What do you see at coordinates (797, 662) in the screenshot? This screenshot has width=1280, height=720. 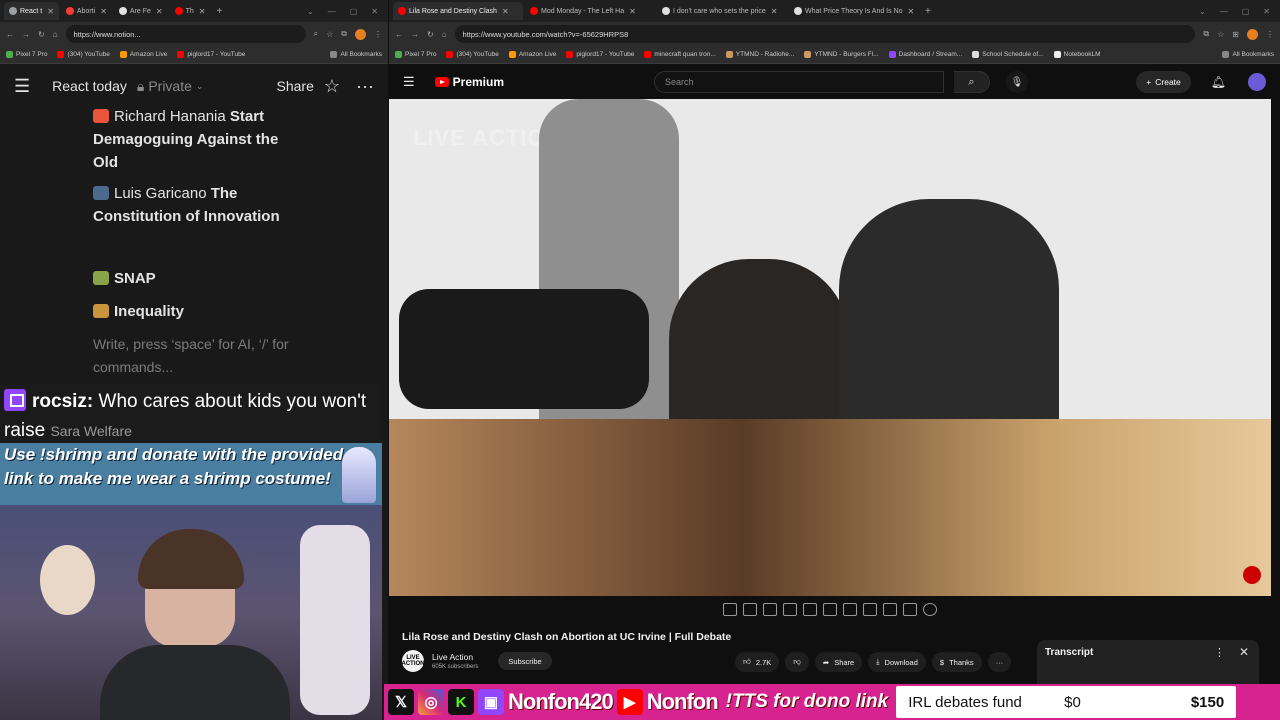 I see `dislike-button: 👎︎` at bounding box center [797, 662].